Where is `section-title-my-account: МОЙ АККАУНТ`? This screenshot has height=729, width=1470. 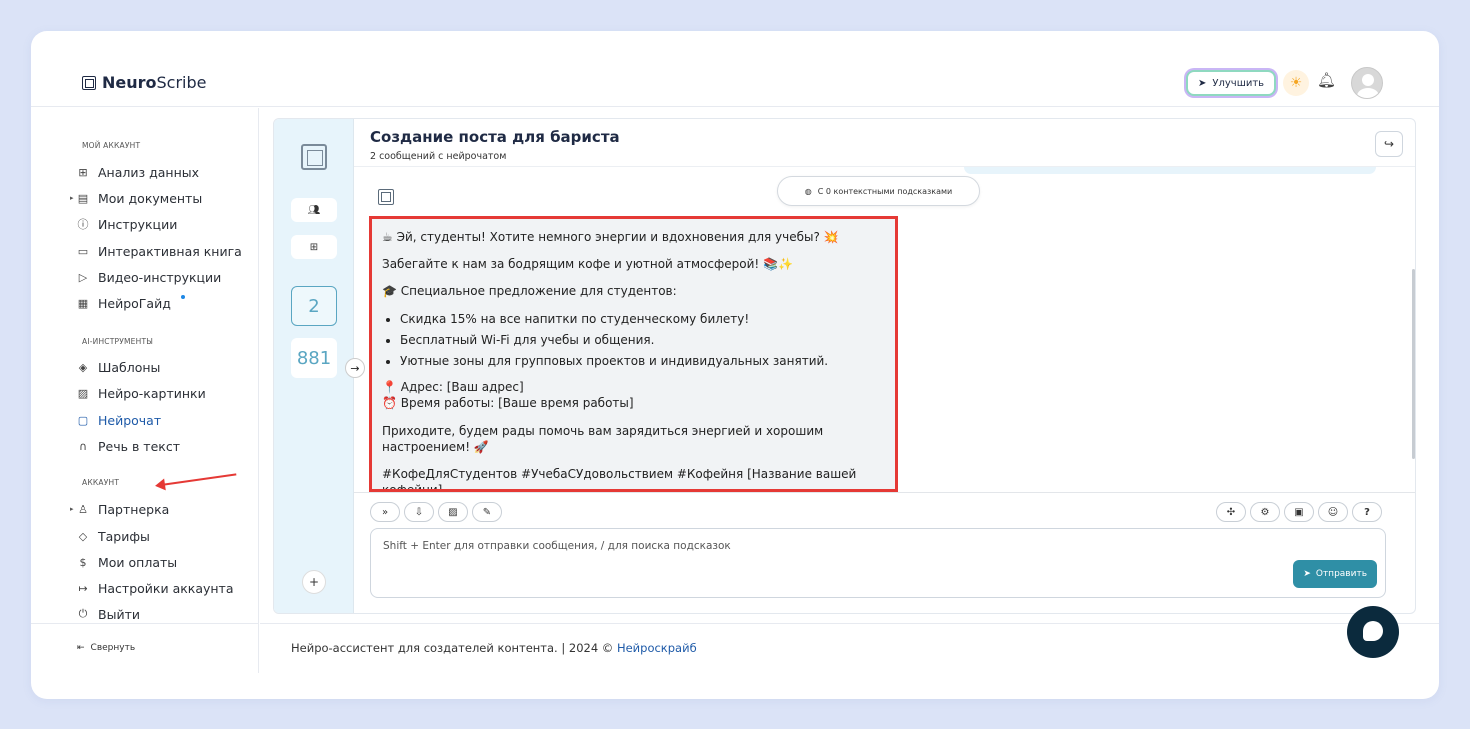
section-title-my-account: МОЙ АККАУНТ is located at coordinates (111, 145).